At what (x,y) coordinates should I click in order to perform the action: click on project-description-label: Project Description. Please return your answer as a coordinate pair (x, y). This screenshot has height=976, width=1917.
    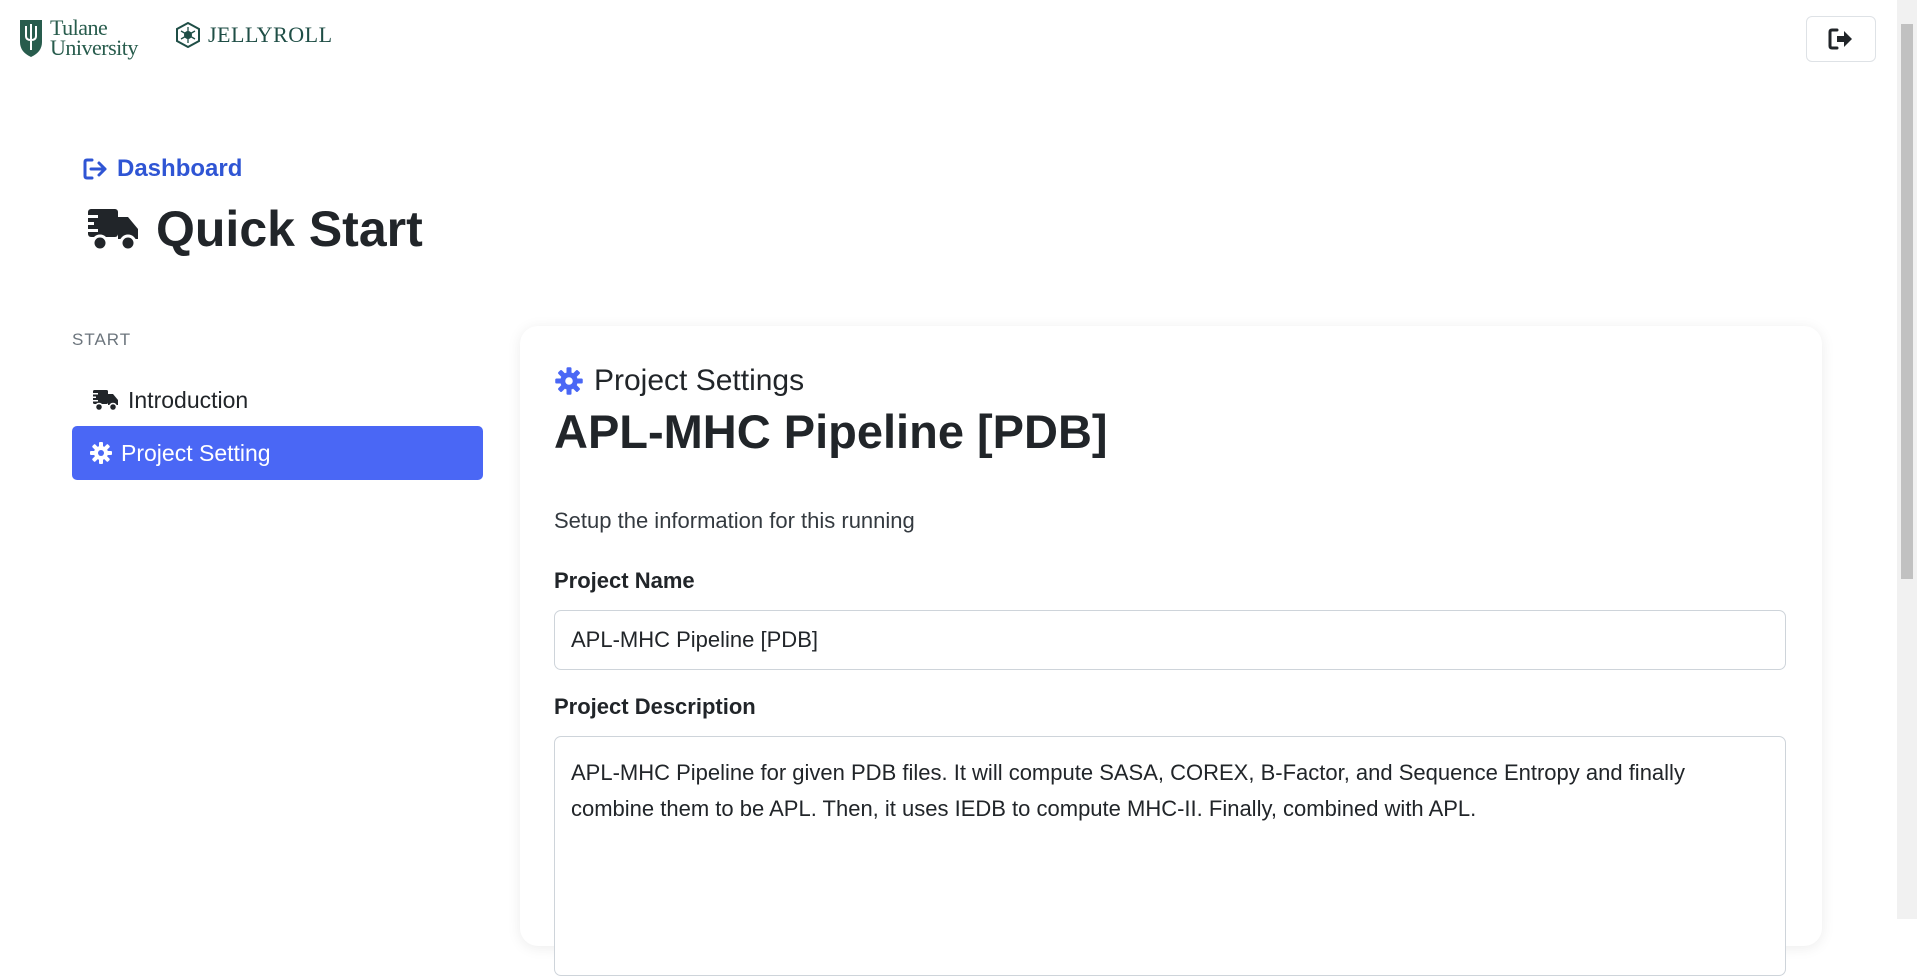
    Looking at the image, I should click on (655, 706).